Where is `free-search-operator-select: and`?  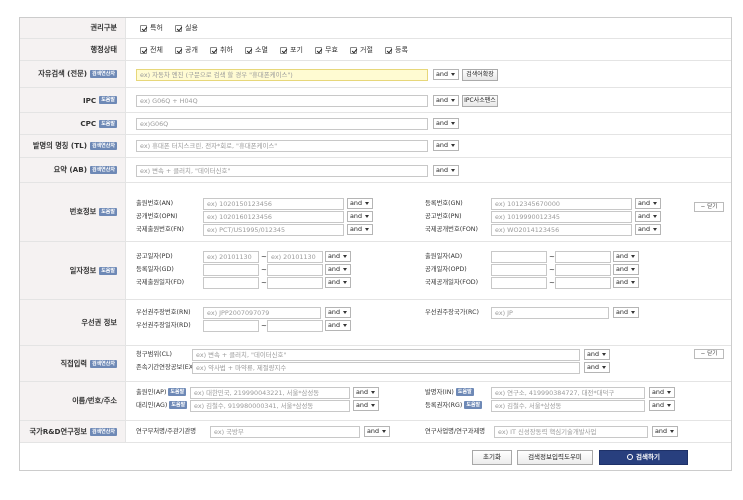 free-search-operator-select: and is located at coordinates (446, 74).